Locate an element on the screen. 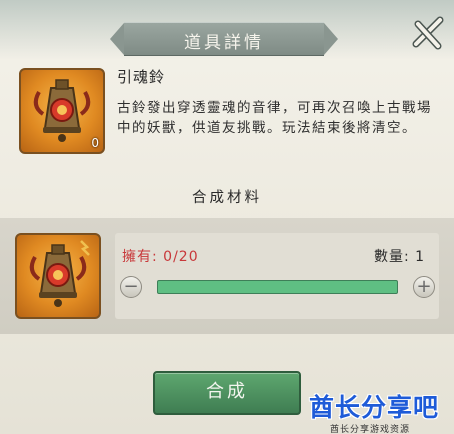  materials-heading: 合成材料 is located at coordinates (227, 198).